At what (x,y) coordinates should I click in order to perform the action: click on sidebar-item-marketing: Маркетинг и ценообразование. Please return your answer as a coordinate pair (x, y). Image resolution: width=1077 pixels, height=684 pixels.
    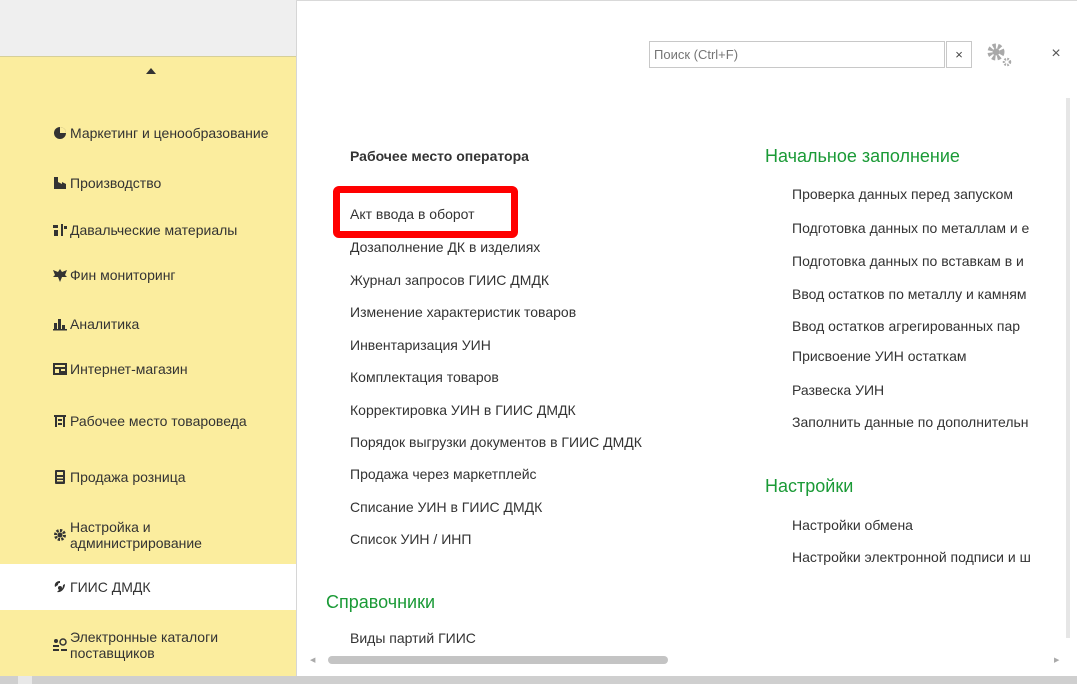
    Looking at the image, I should click on (148, 133).